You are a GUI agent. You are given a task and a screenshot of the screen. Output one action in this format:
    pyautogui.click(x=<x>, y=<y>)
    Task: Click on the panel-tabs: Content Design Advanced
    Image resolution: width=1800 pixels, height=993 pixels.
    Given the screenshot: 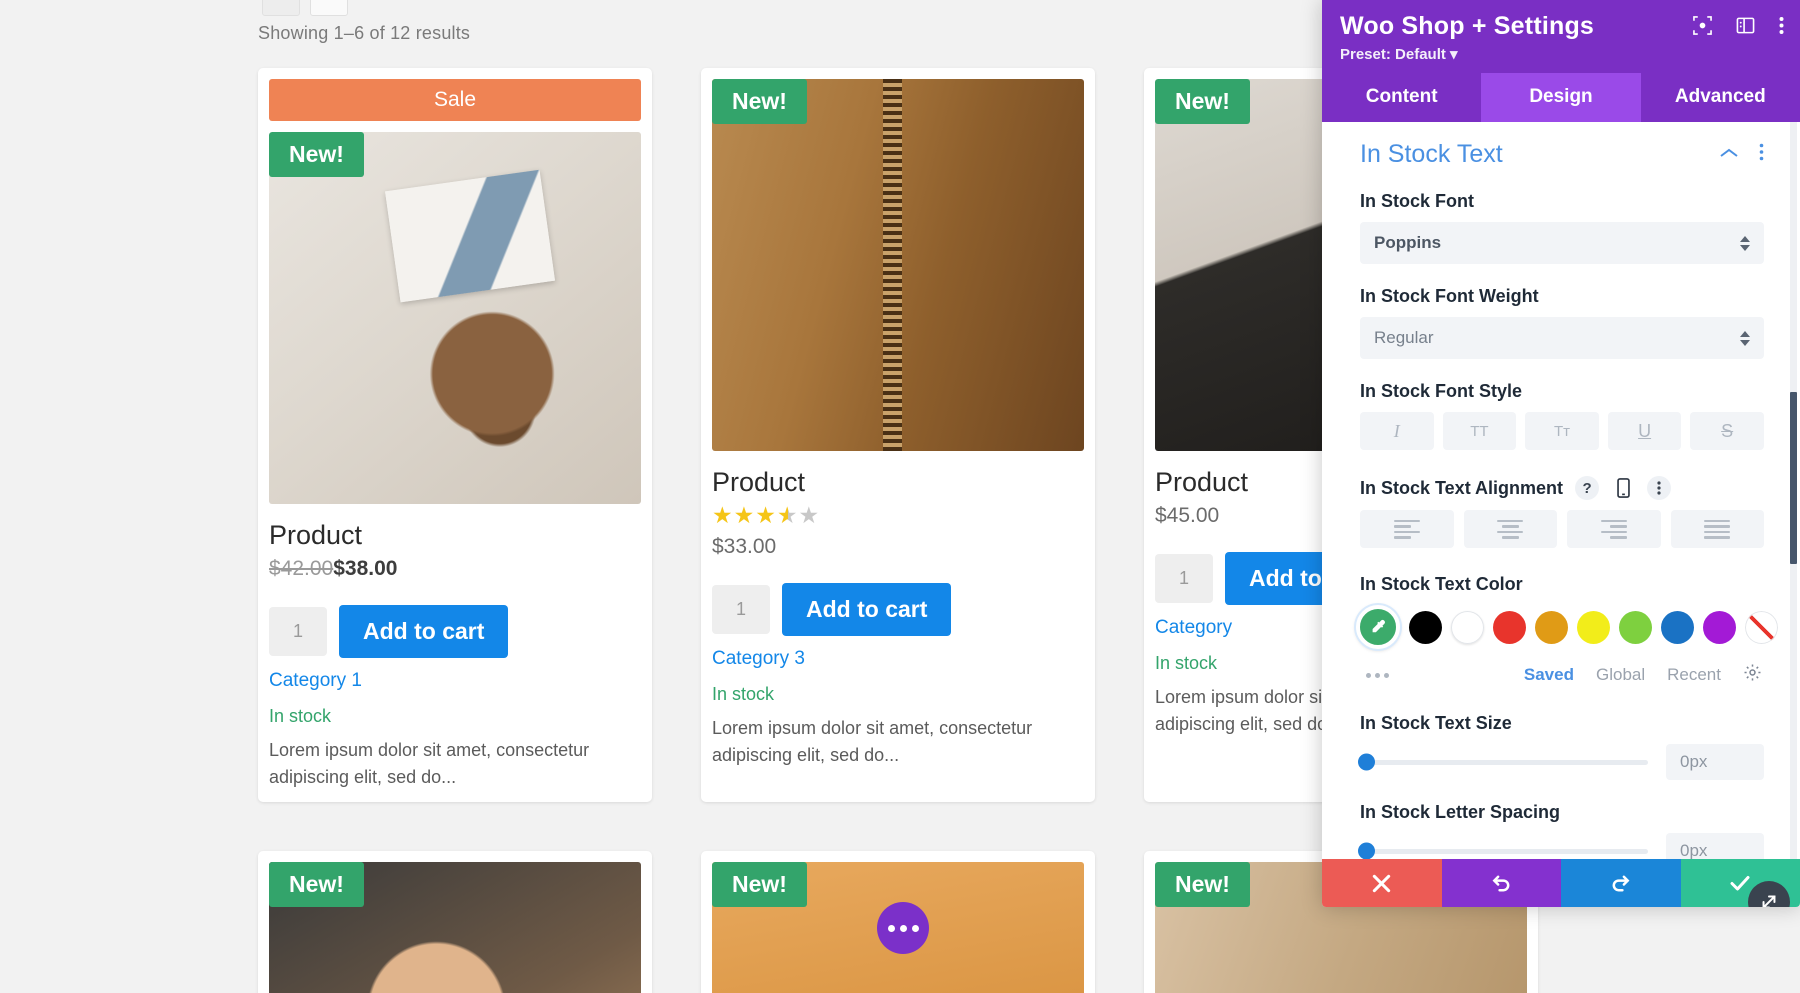 What is the action you would take?
    pyautogui.click(x=1561, y=97)
    